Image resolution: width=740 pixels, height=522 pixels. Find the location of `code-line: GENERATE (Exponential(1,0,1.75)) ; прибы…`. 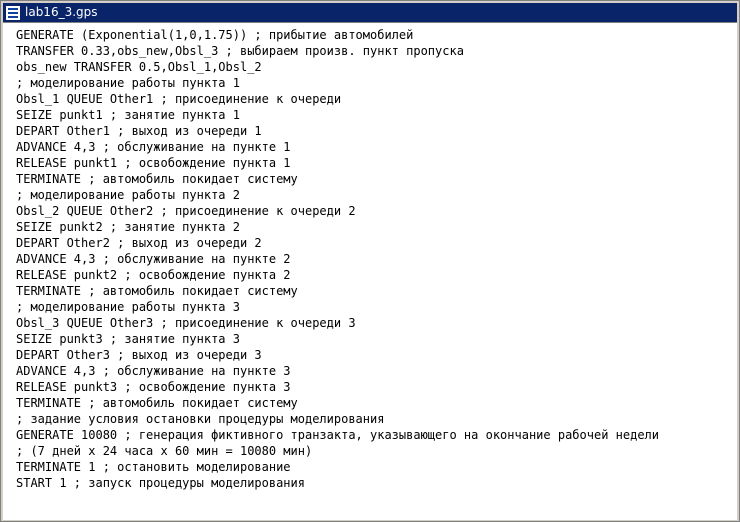

code-line: GENERATE (Exponential(1,0,1.75)) ; прибы… is located at coordinates (337, 35).